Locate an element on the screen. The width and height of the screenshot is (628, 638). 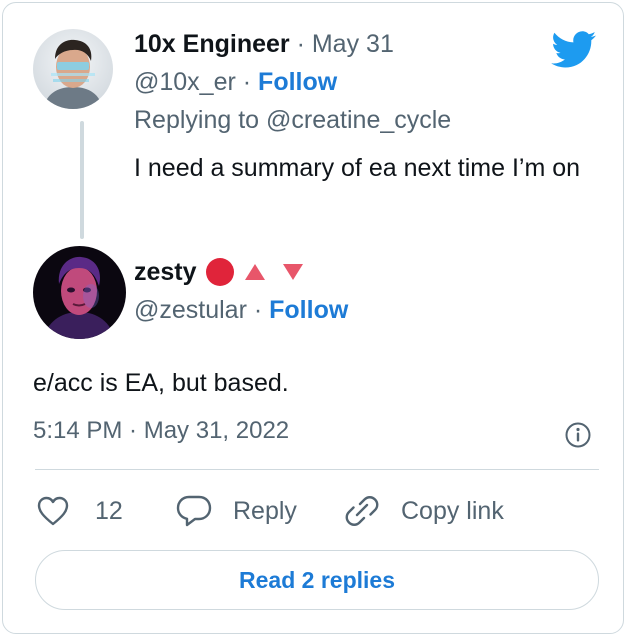
actions-divider is located at coordinates (317, 469).